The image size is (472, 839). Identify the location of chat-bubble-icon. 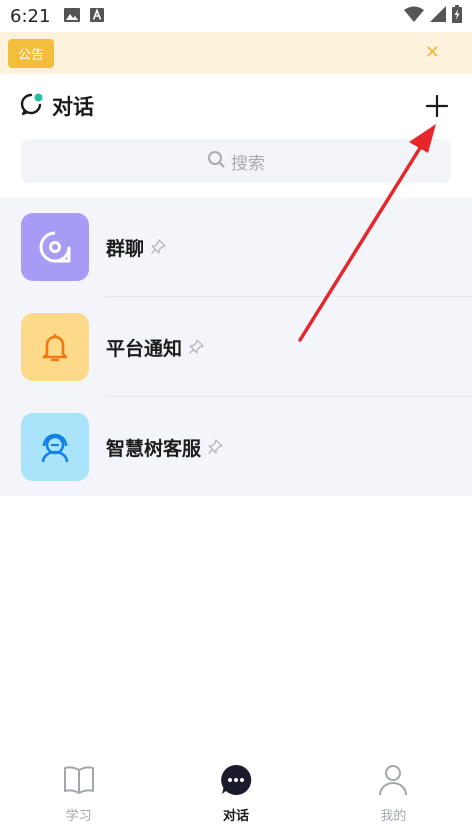
(236, 780).